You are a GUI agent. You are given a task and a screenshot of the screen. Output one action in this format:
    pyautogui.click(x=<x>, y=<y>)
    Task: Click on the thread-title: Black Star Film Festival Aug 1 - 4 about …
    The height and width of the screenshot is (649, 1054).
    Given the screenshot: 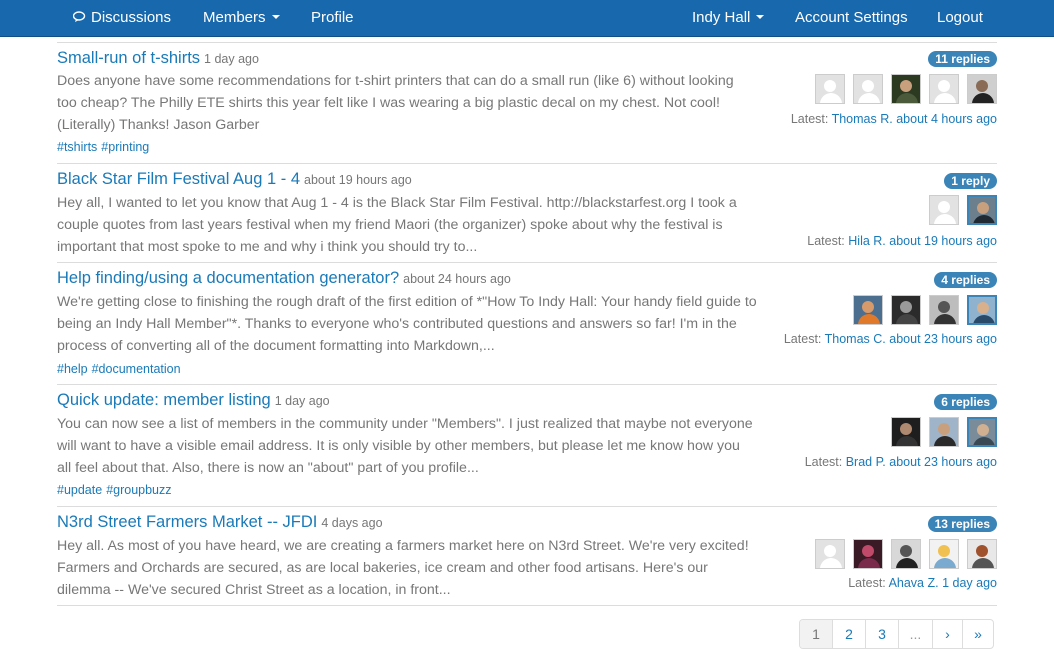 What is the action you would take?
    pyautogui.click(x=234, y=179)
    